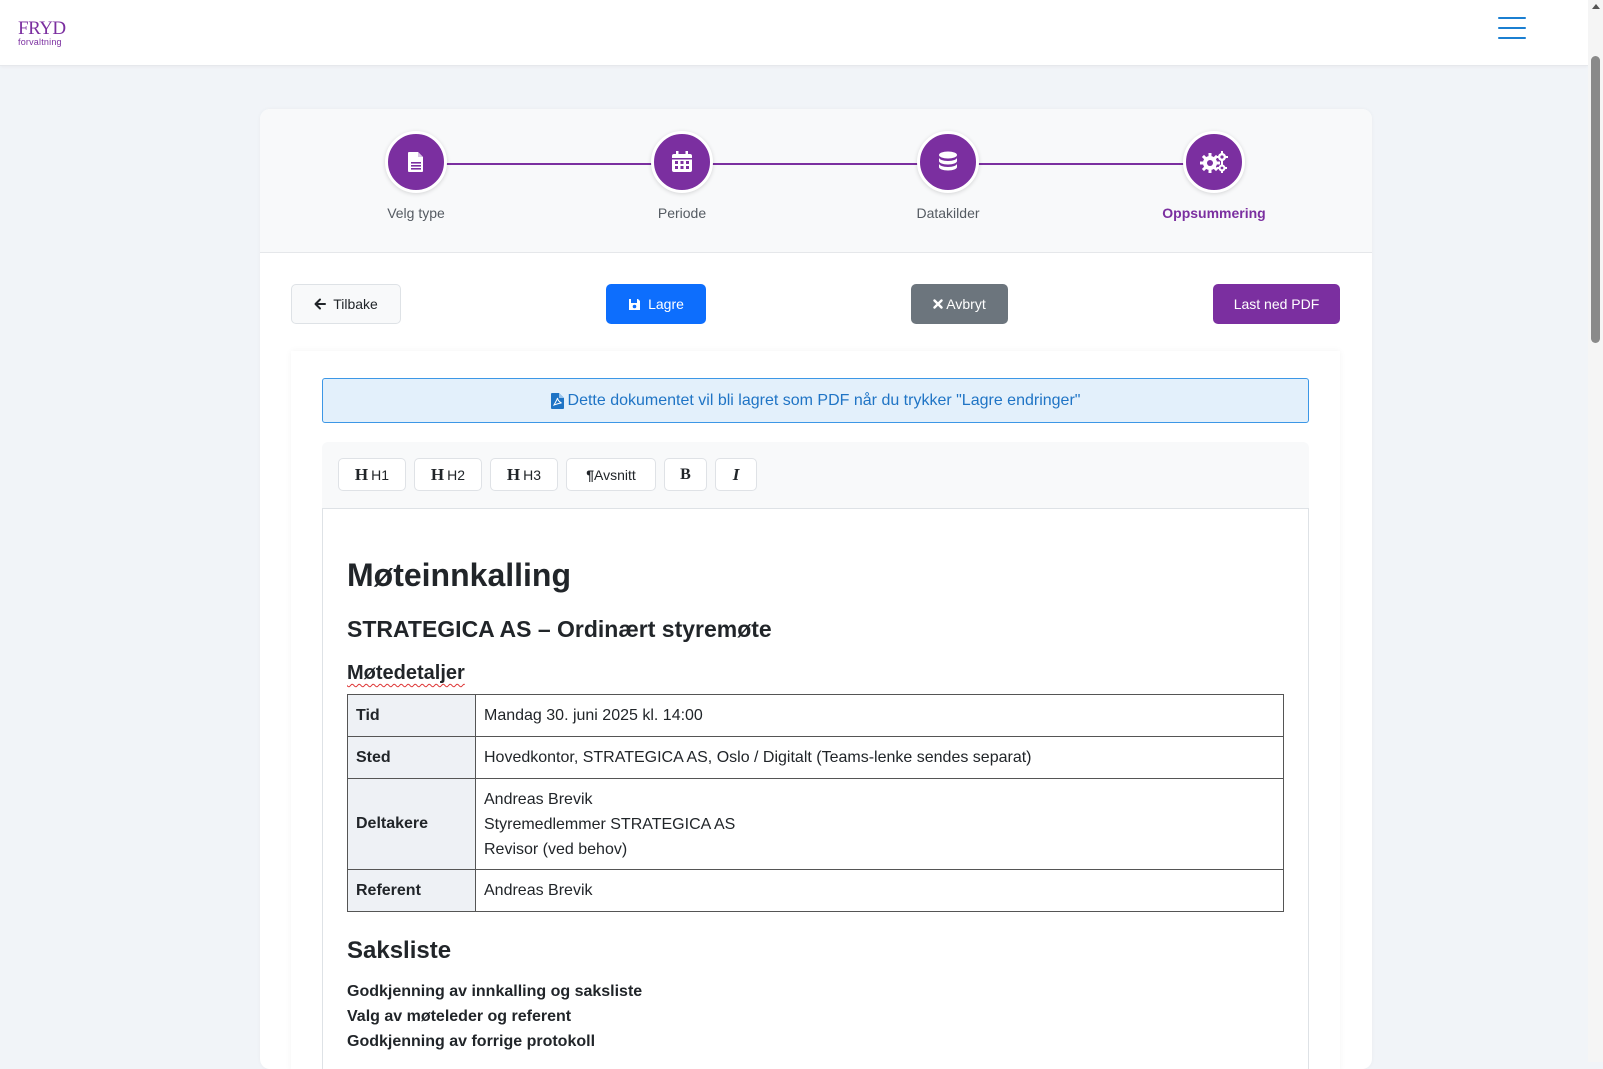  I want to click on close-icon, so click(938, 304).